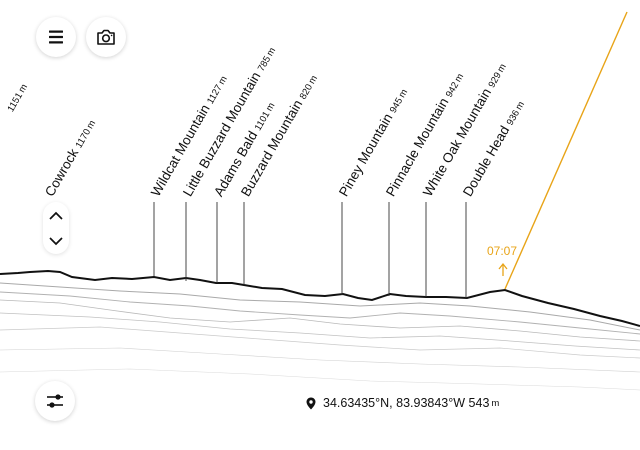 The width and height of the screenshot is (640, 450). I want to click on peak-name: Cowrock, so click(62, 171).